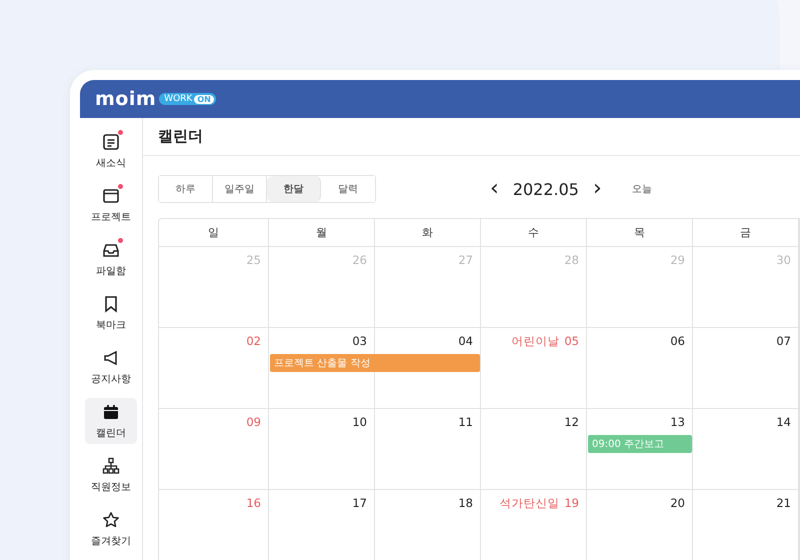  Describe the element at coordinates (322, 233) in the screenshot. I see `weekday-header: 월` at that location.